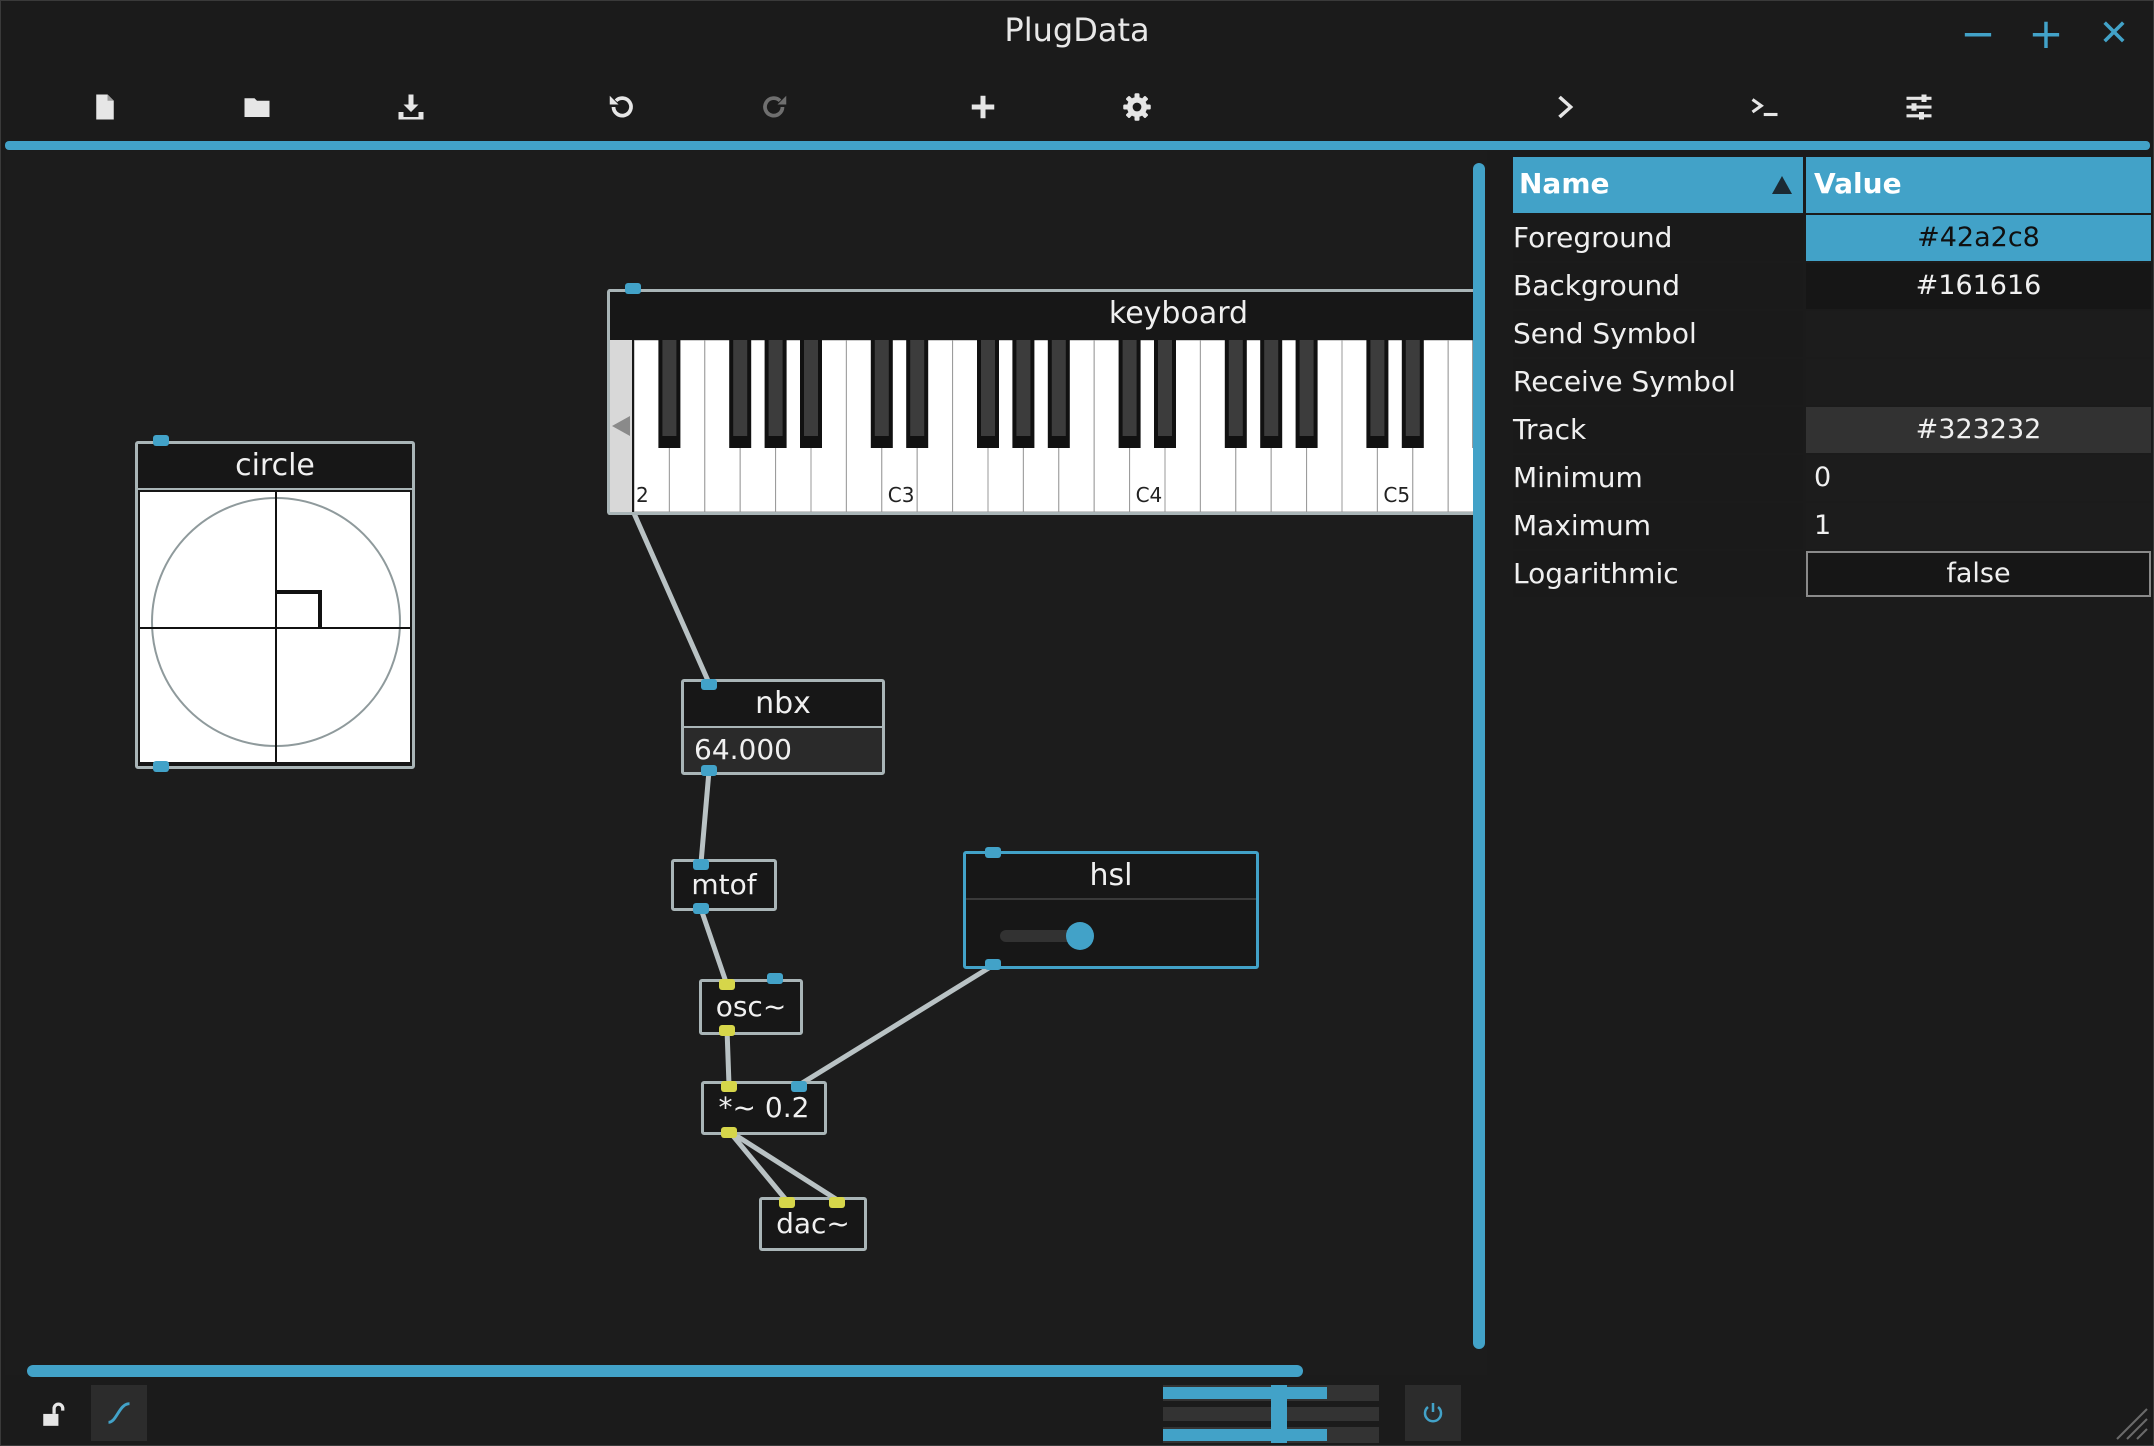 The image size is (2154, 1446). What do you see at coordinates (901, 495) in the screenshot?
I see `piano-note-label: C3` at bounding box center [901, 495].